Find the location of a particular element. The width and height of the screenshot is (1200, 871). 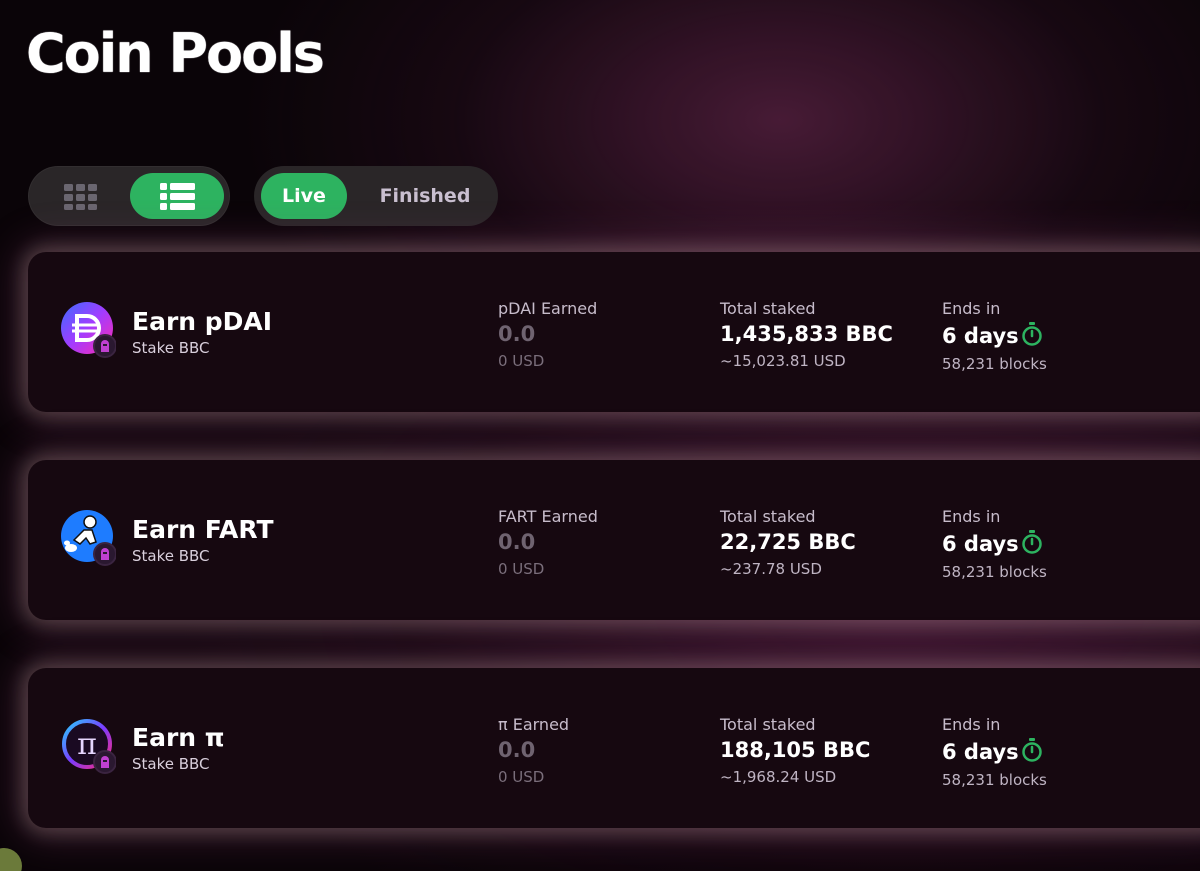

staked-usd: ~237.78 USD is located at coordinates (771, 569).